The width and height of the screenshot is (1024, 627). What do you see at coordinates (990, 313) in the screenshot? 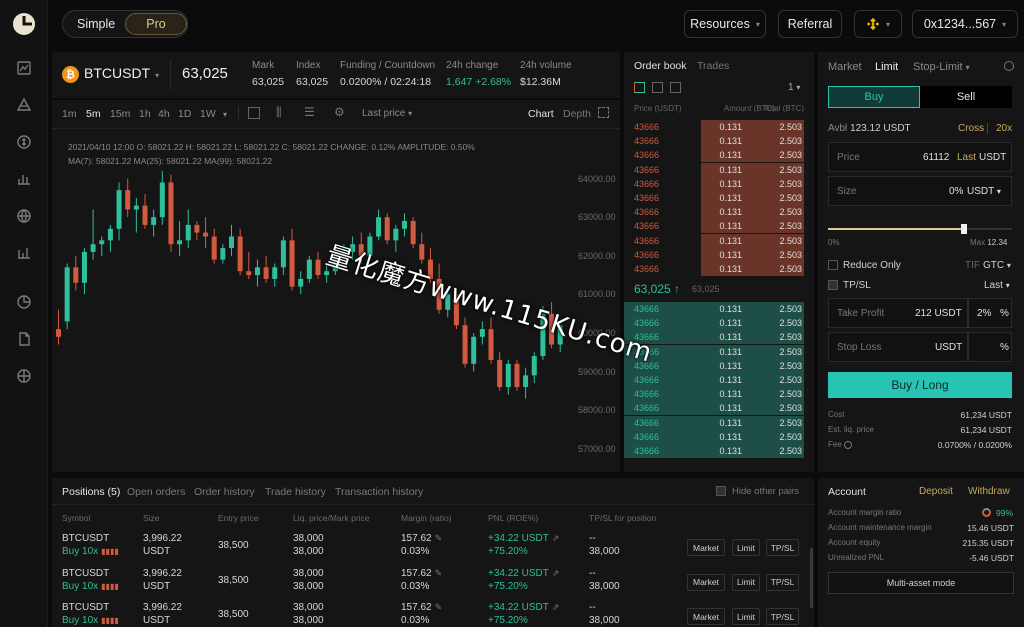
I see `take-profit-pct-field: 2% %` at bounding box center [990, 313].